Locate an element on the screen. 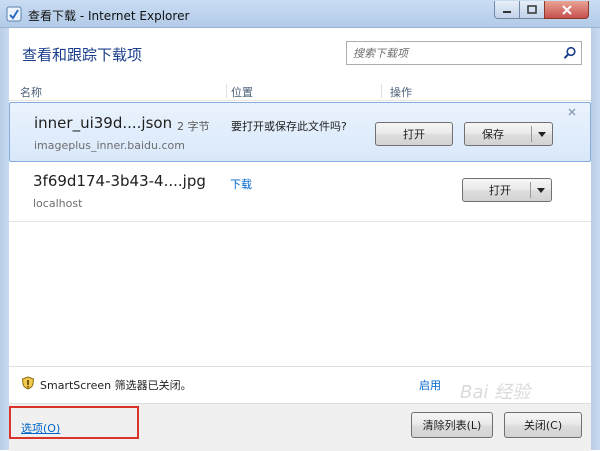  page-title: 查看和跟踪下载项 is located at coordinates (82, 55).